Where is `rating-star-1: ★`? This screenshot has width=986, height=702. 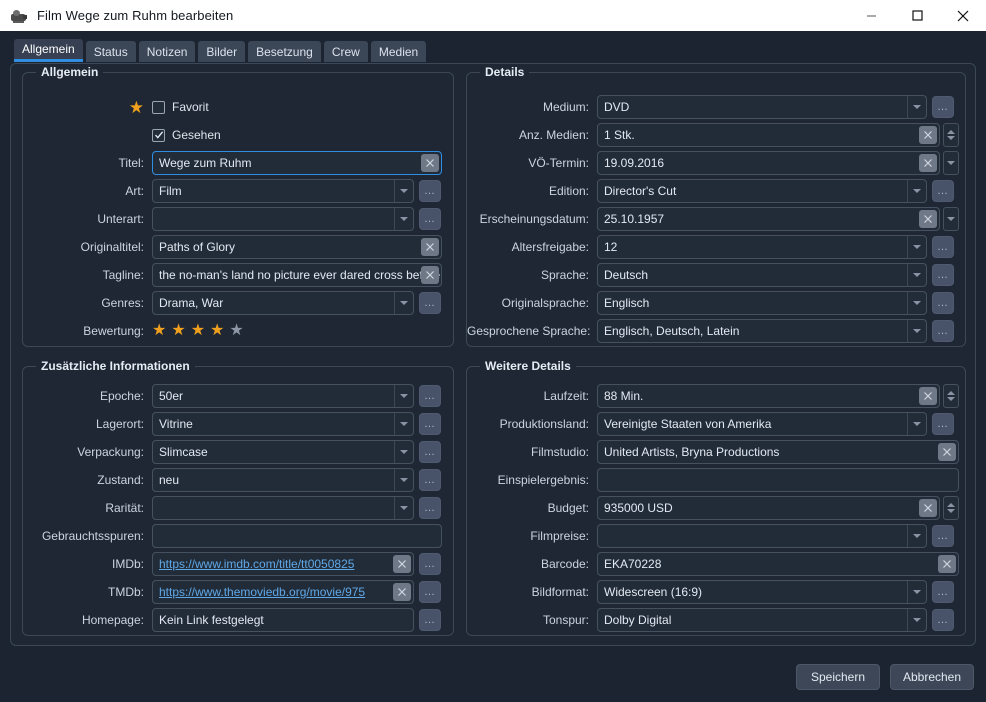 rating-star-1: ★ is located at coordinates (159, 331).